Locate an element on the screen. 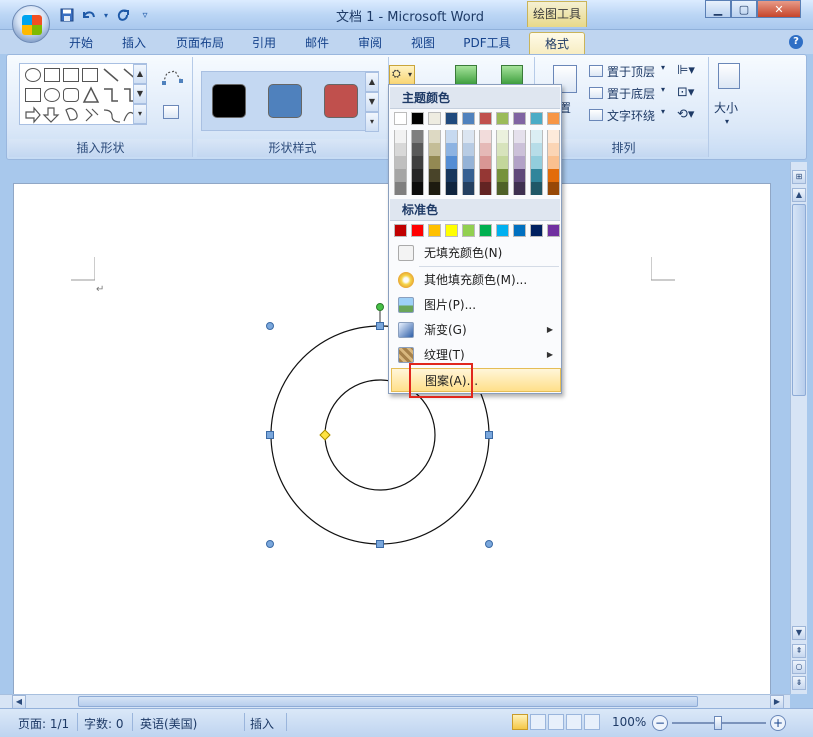 The image size is (813, 737). rounded-rectangle-icon is located at coordinates (71, 95).